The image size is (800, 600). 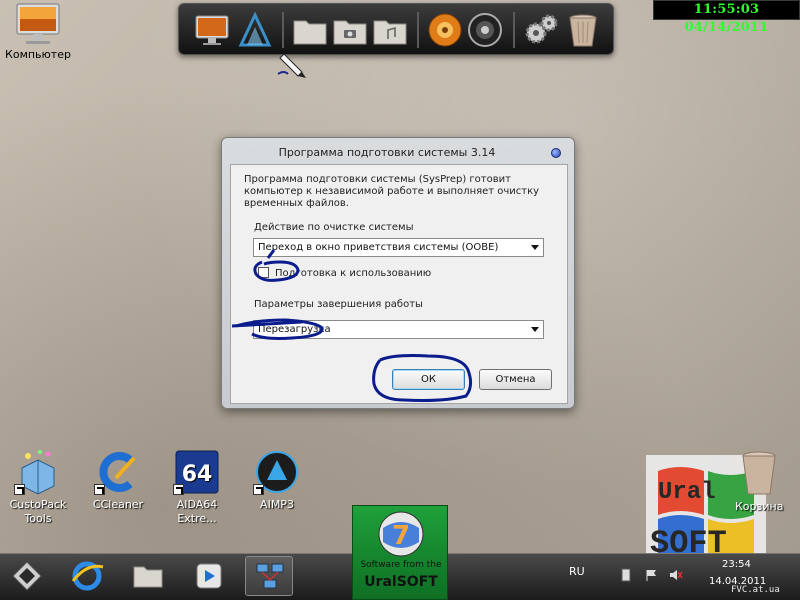 What do you see at coordinates (277, 504) in the screenshot?
I see `desktop-icon-label: AIMP3` at bounding box center [277, 504].